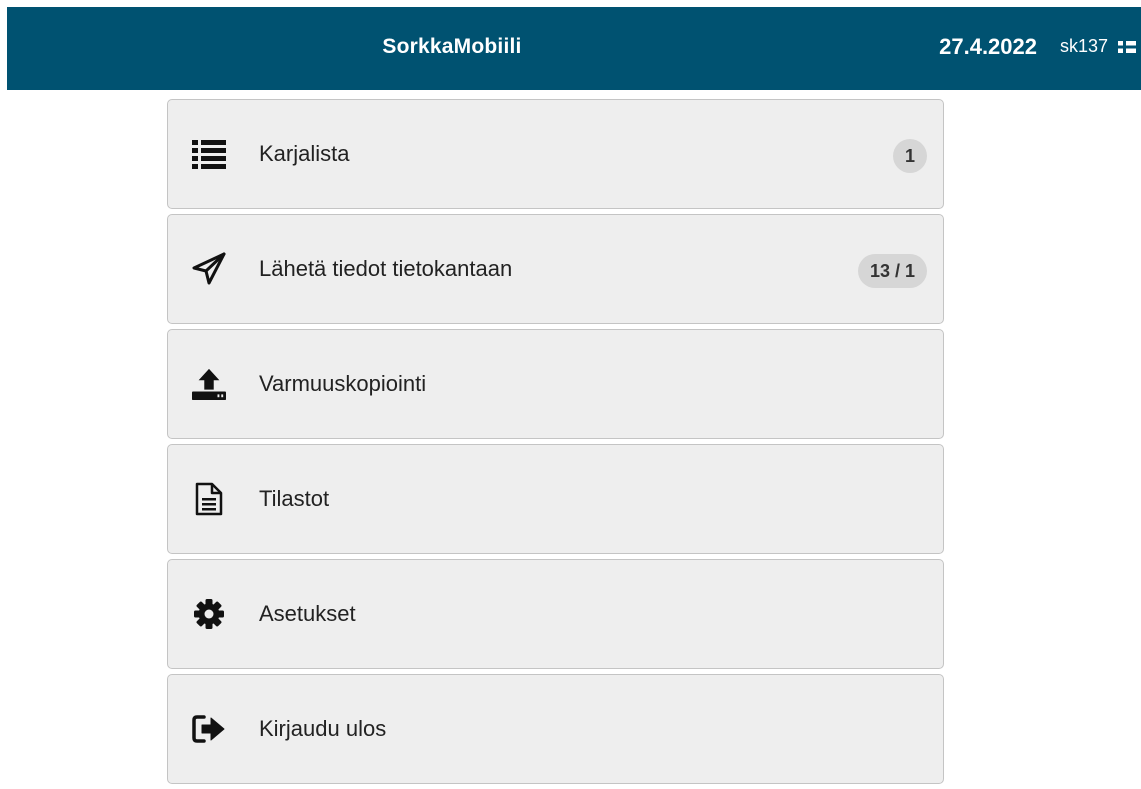 The image size is (1141, 789). I want to click on menu-item-statistics: Tilastot, so click(555, 499).